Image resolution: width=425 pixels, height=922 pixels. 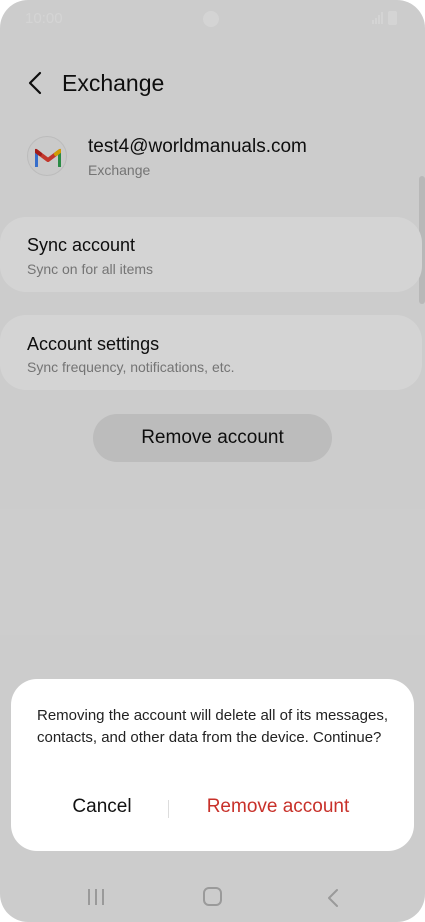 I want to click on home-icon, so click(x=212, y=896).